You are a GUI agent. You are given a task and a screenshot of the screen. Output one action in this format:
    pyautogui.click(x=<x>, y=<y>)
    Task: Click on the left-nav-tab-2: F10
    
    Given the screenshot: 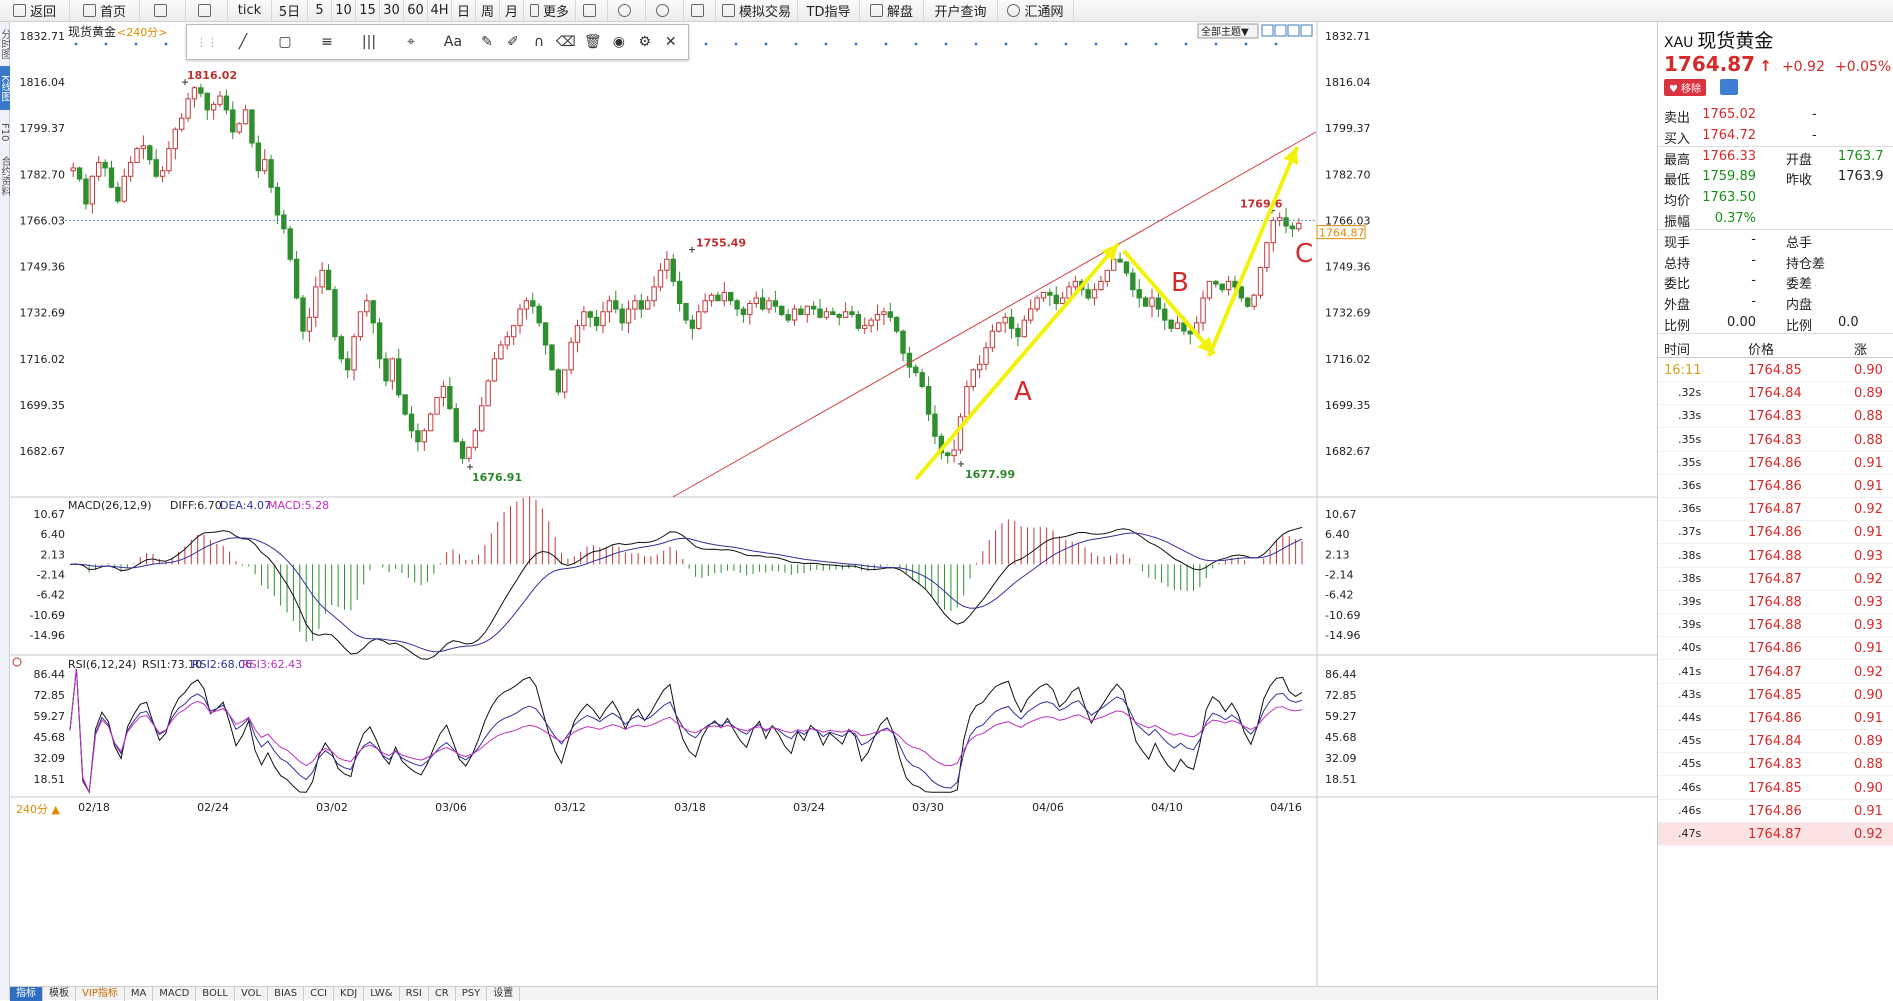 What is the action you would take?
    pyautogui.click(x=5, y=132)
    